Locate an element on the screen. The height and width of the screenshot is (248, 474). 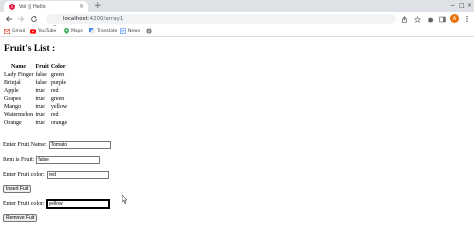
bookmark-label: News is located at coordinates (134, 31).